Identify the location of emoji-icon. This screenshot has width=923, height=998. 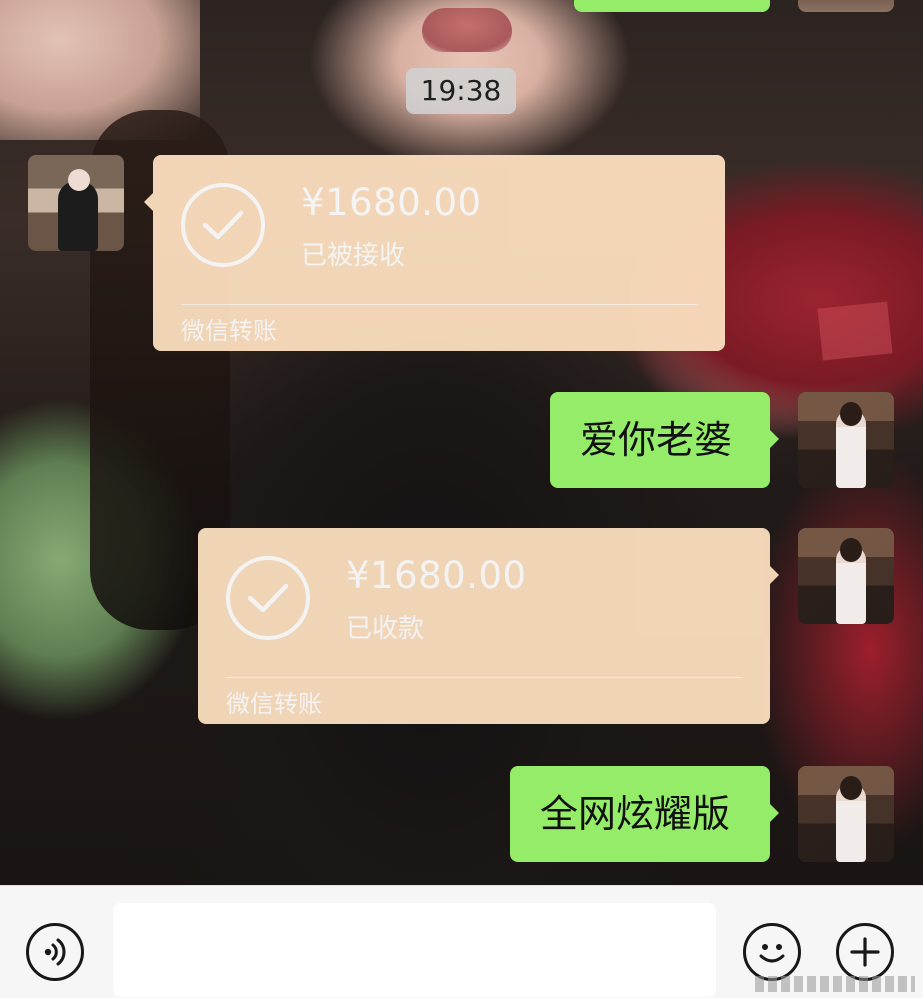
(772, 952).